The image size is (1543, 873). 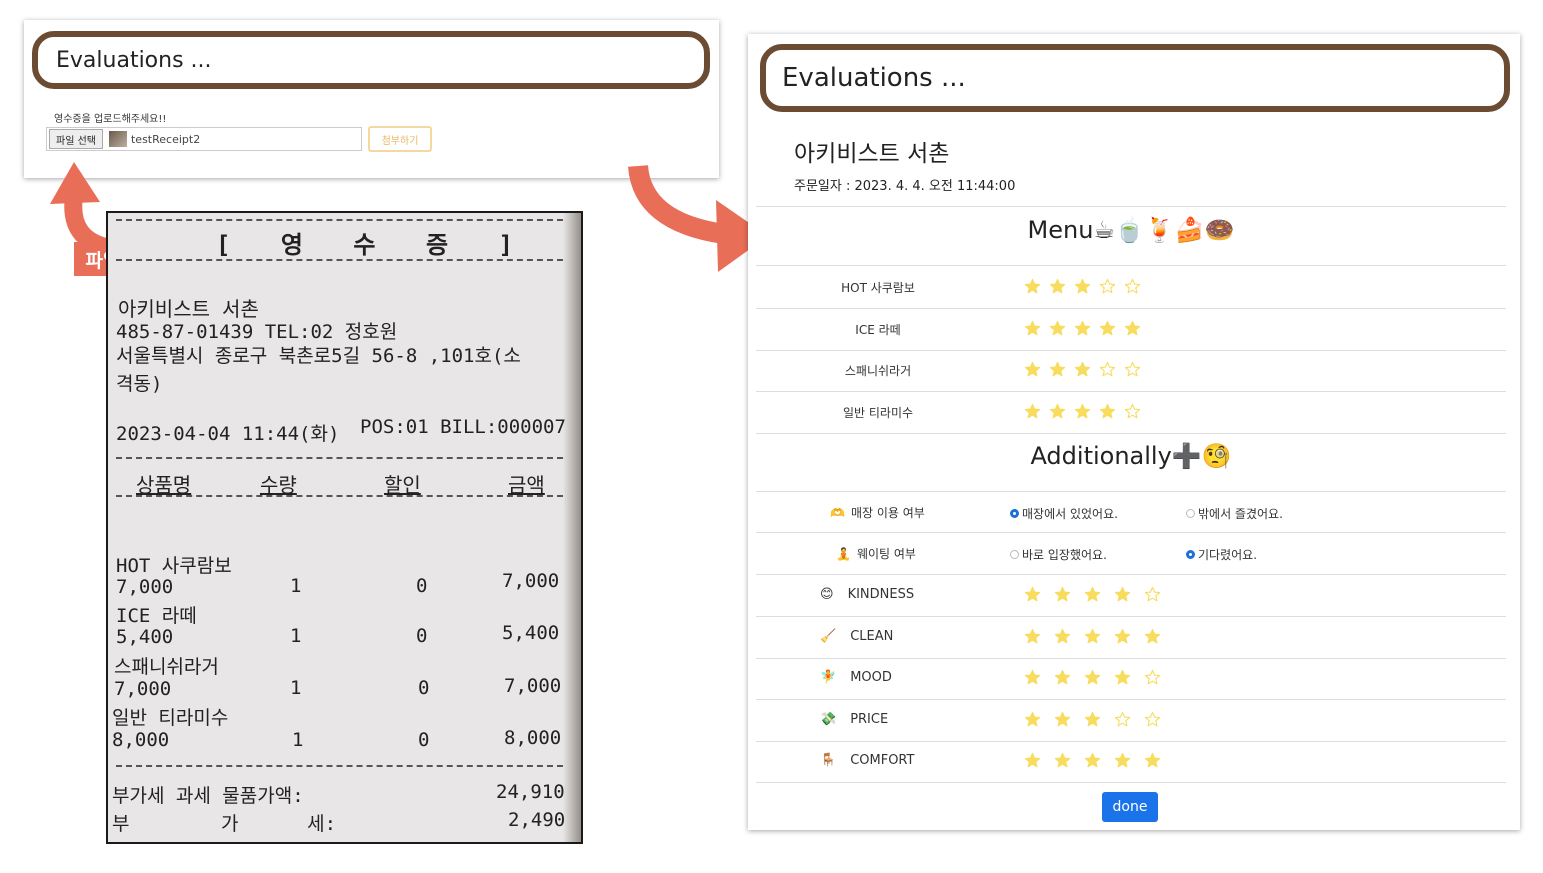 What do you see at coordinates (878, 371) in the screenshot?
I see `menu-item-label: 스패니쉬라거` at bounding box center [878, 371].